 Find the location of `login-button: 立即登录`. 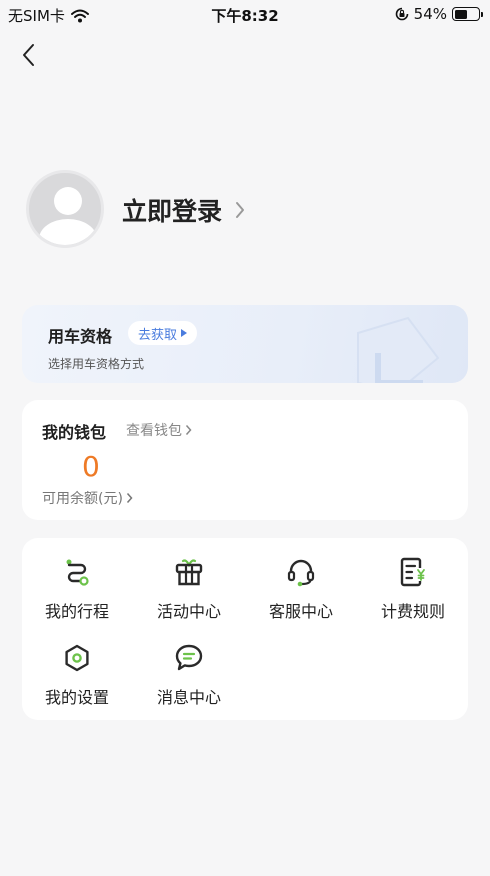

login-button: 立即登录 is located at coordinates (184, 210).